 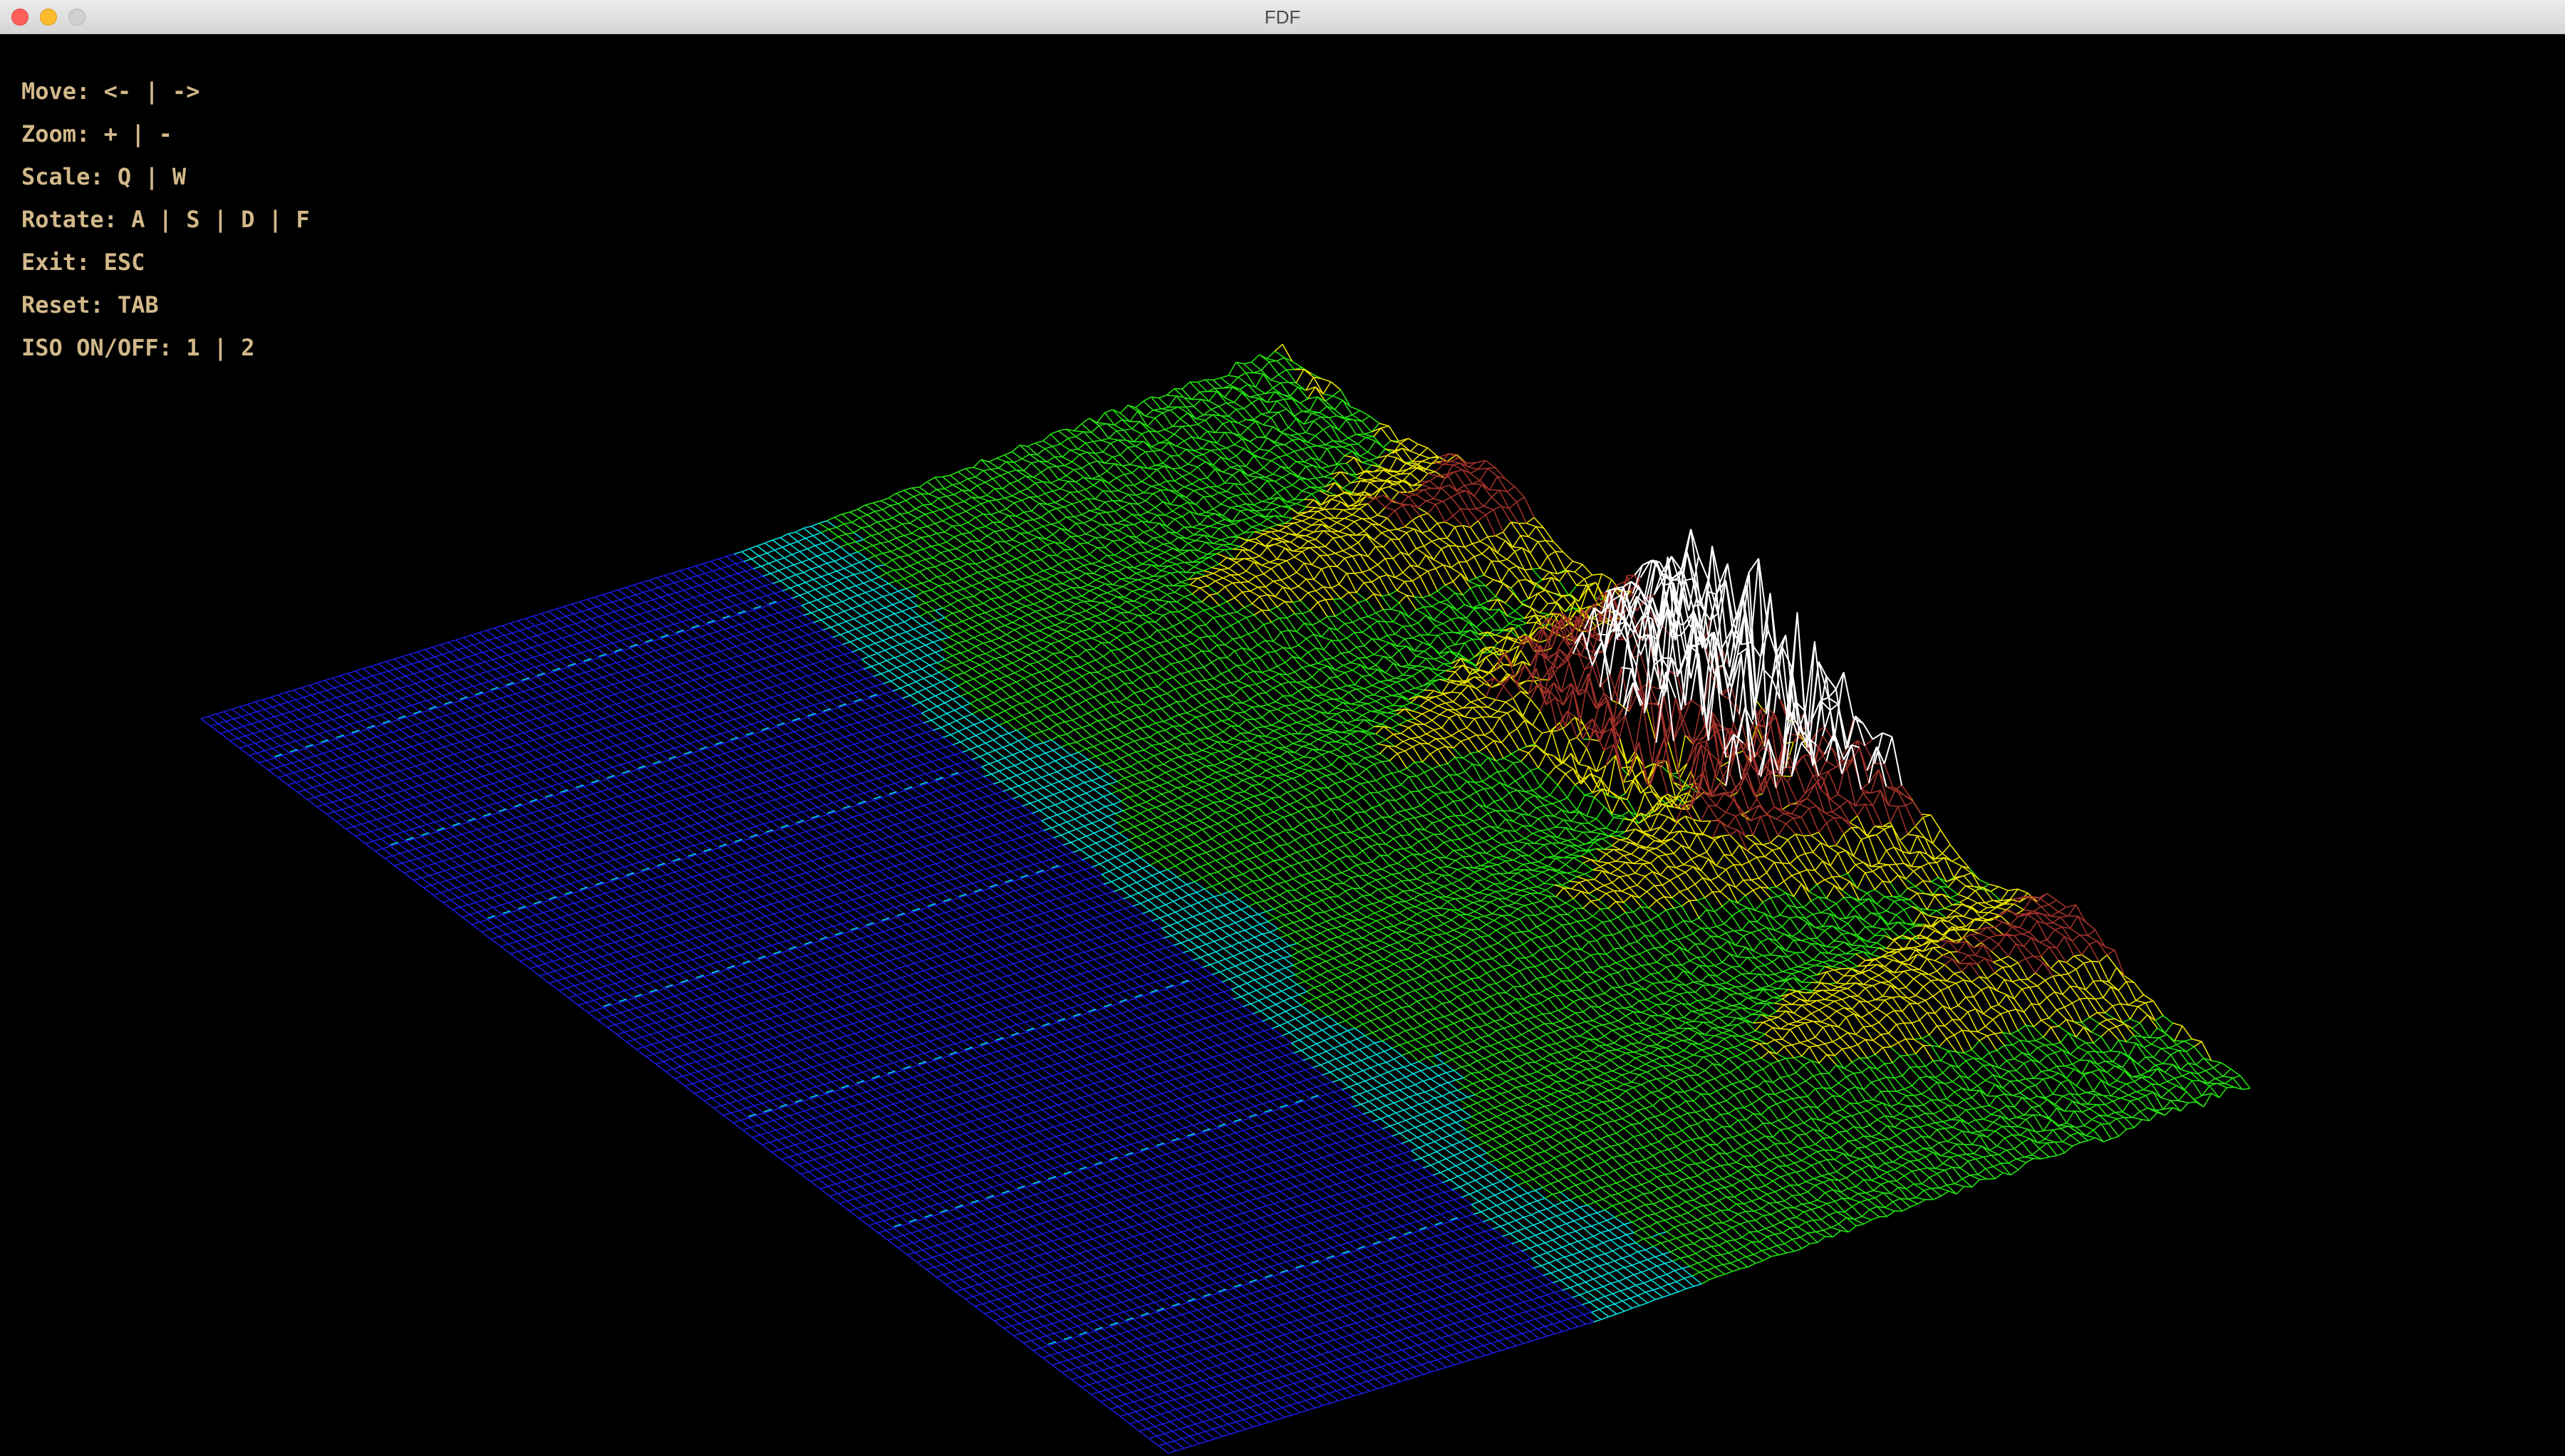 What do you see at coordinates (104, 176) in the screenshot?
I see `controls-scale-hint: Scale: Q | W` at bounding box center [104, 176].